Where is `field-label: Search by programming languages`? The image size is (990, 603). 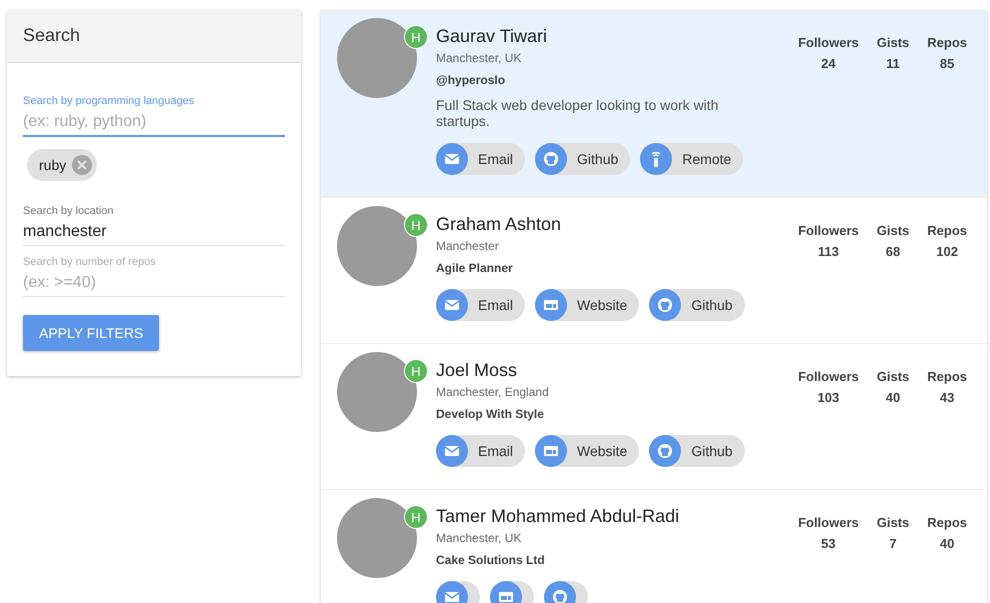
field-label: Search by programming languages is located at coordinates (109, 101).